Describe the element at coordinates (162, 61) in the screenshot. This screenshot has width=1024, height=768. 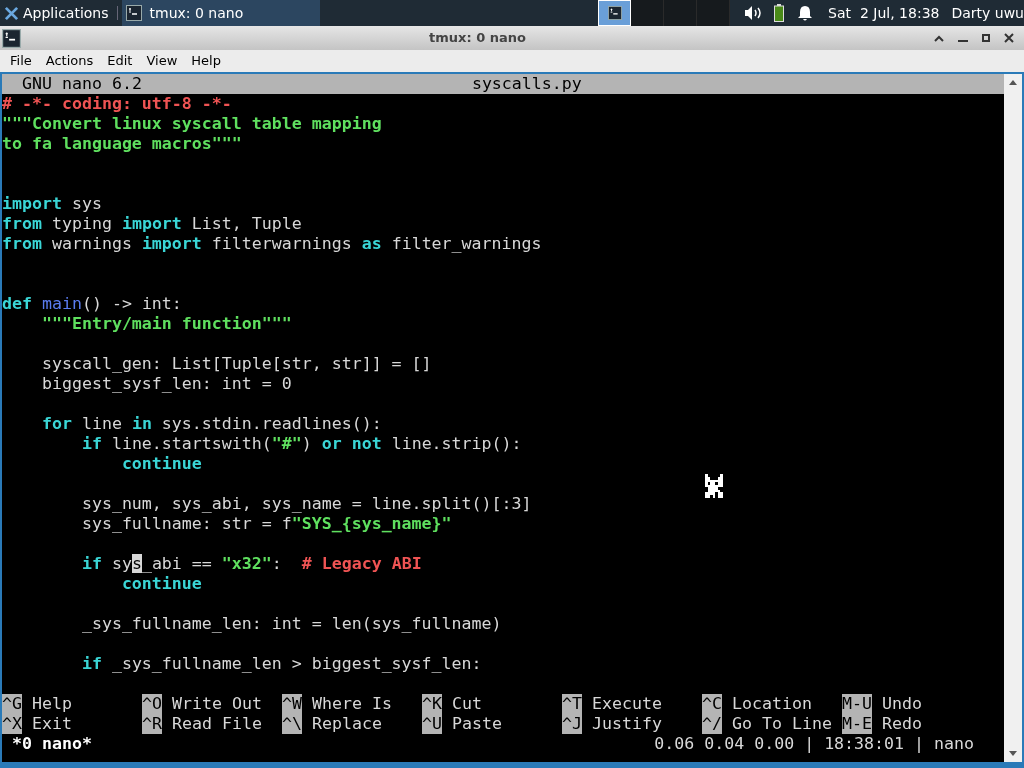
I see `menu-item: View` at that location.